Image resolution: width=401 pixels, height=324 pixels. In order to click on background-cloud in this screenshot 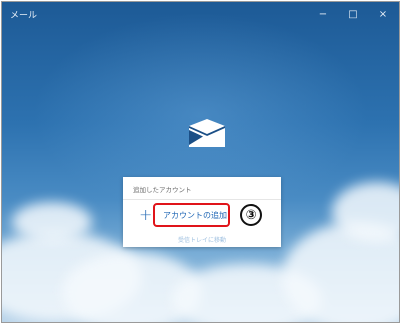, I will do `click(52, 222)`.